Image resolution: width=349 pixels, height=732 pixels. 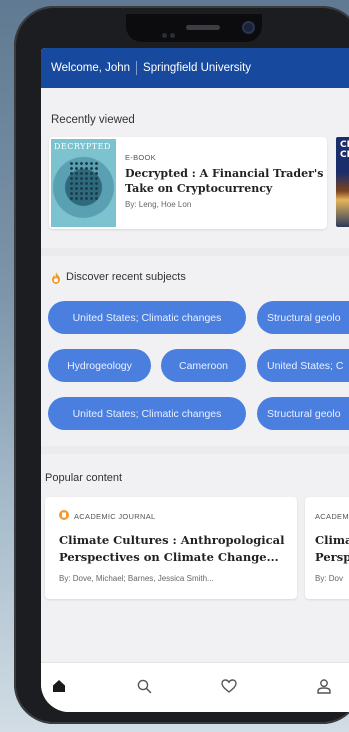 What do you see at coordinates (93, 120) in the screenshot?
I see `recently-viewed-title: Recently viewed` at bounding box center [93, 120].